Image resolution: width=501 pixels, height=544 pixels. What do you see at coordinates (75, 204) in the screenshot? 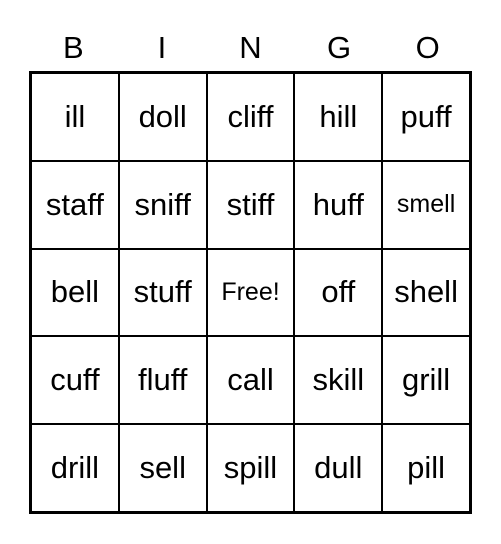
I see `bingo-cell: staff` at bounding box center [75, 204].